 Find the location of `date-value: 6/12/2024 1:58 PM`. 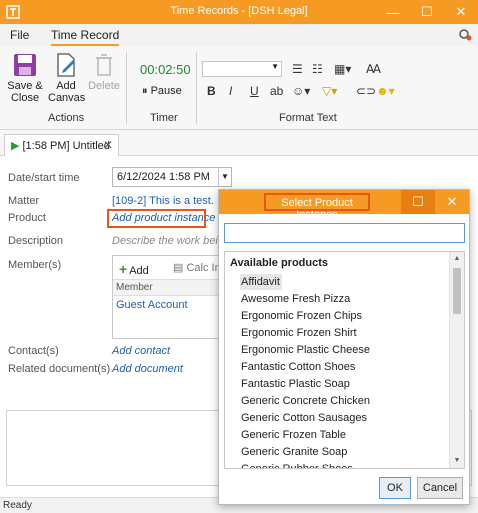

date-value: 6/12/2024 1:58 PM is located at coordinates (163, 177).